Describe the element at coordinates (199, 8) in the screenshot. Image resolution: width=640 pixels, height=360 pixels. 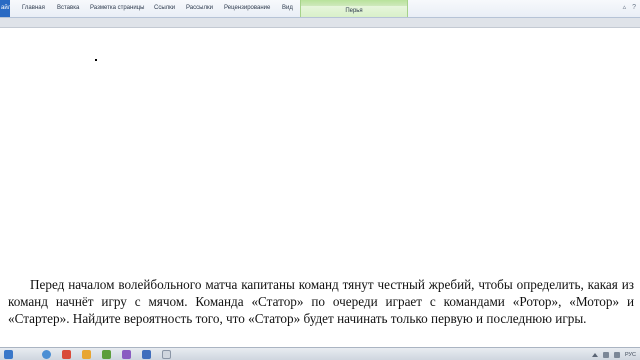
I see `tab-mailings: Рассылки` at that location.